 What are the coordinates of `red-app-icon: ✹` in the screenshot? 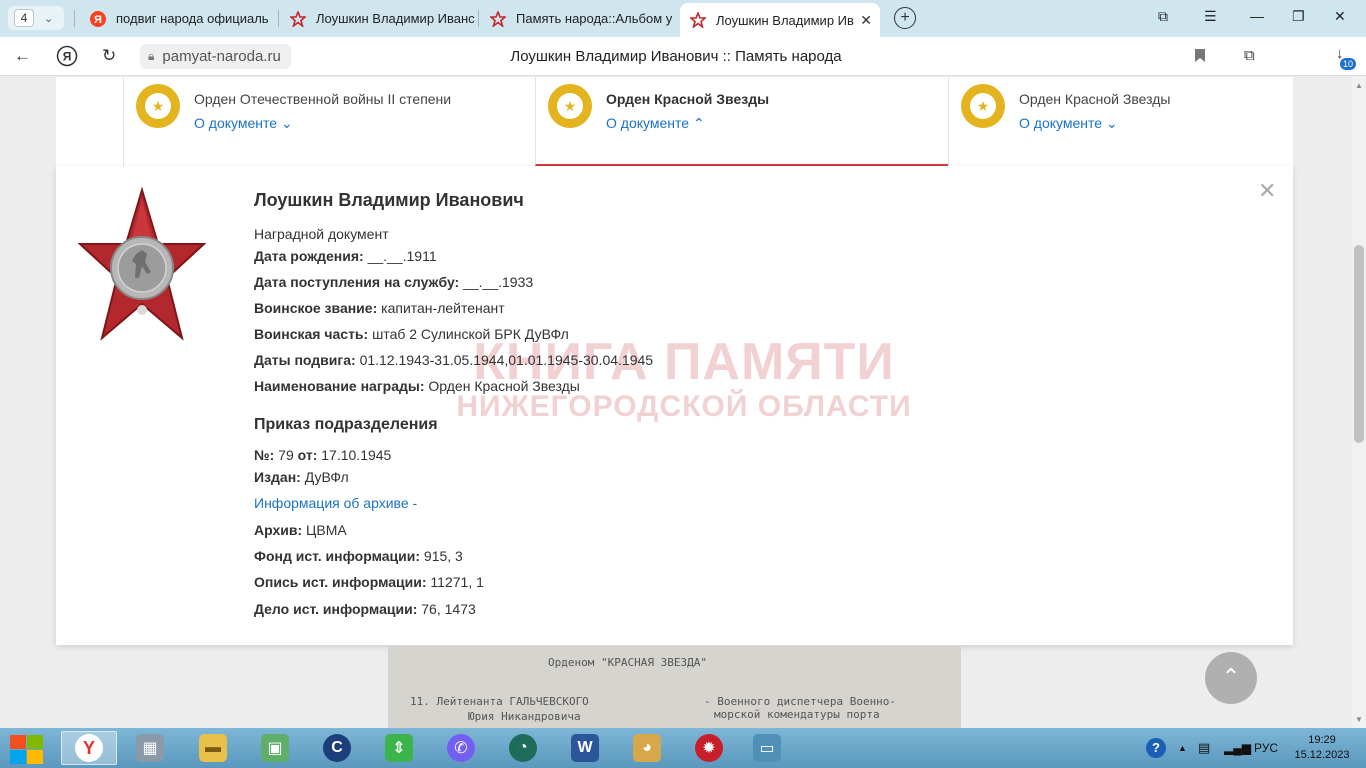 It's located at (709, 748).